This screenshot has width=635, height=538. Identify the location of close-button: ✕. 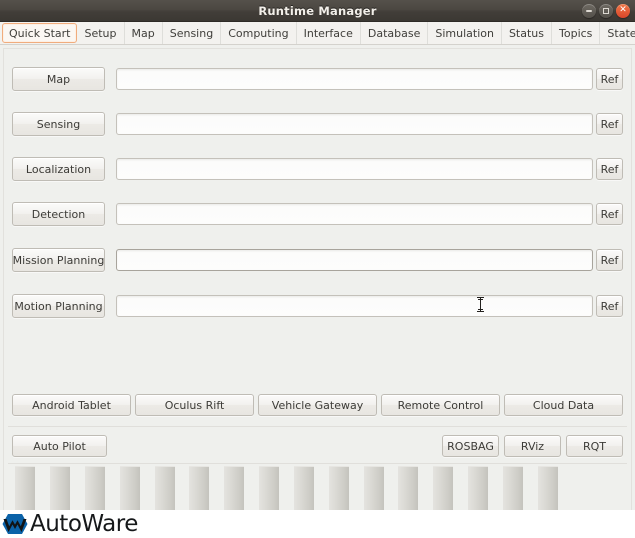
(623, 11).